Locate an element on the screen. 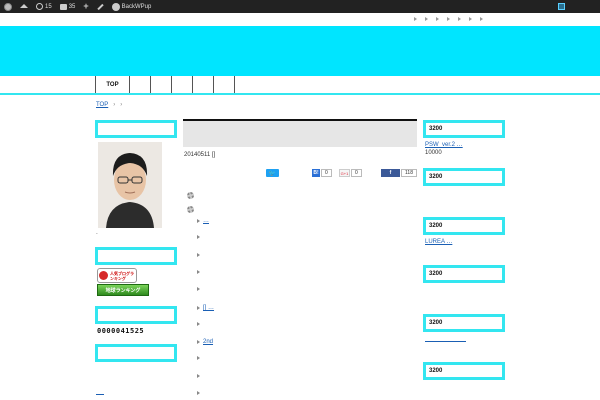 This screenshot has height=400, width=600. global-nav: TOP is located at coordinates (300, 85).